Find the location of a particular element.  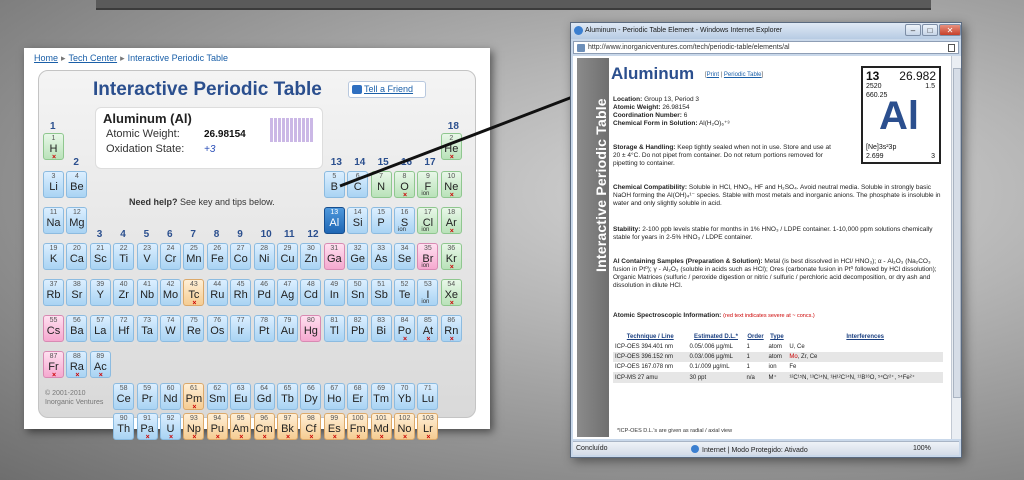

table-cell: ICP-OES 394.401 nm is located at coordinates (644, 347).